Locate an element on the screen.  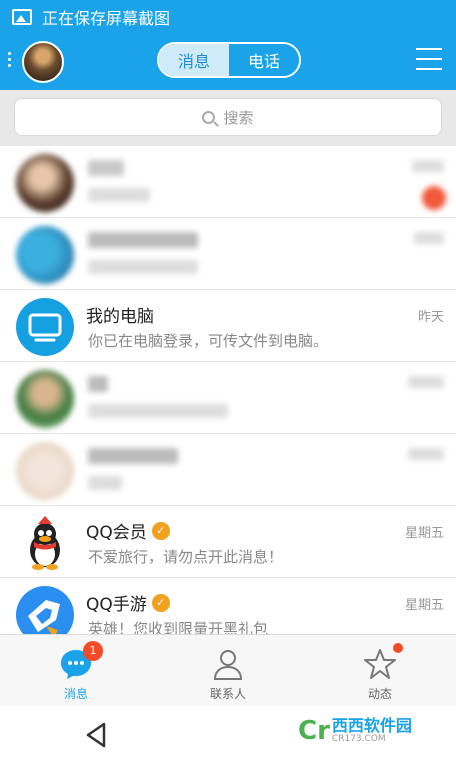
tab-label: 消息 is located at coordinates (75, 694).